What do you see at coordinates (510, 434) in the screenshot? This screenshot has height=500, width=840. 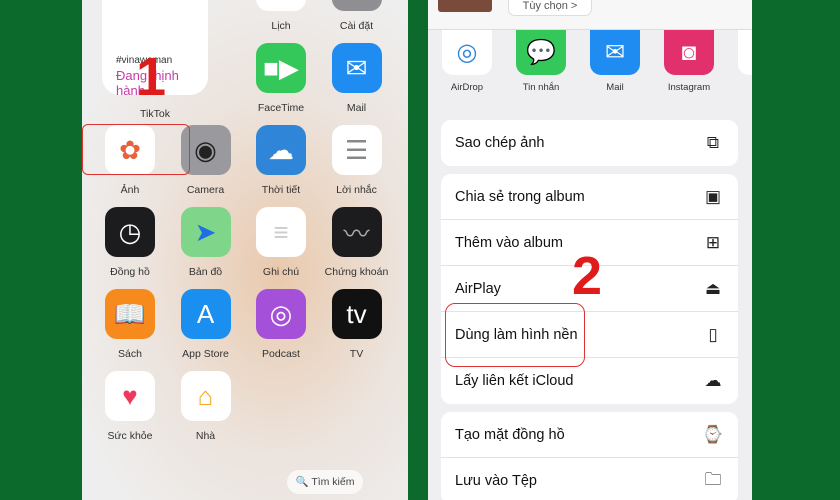 I see `action-label: Tạo mặt đồng hồ` at bounding box center [510, 434].